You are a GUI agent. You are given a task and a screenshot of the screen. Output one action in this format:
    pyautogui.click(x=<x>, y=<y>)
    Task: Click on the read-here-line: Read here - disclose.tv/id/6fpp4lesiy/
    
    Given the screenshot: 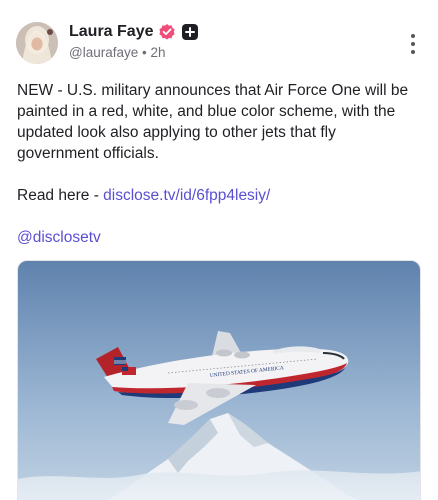 What is the action you would take?
    pyautogui.click(x=219, y=195)
    